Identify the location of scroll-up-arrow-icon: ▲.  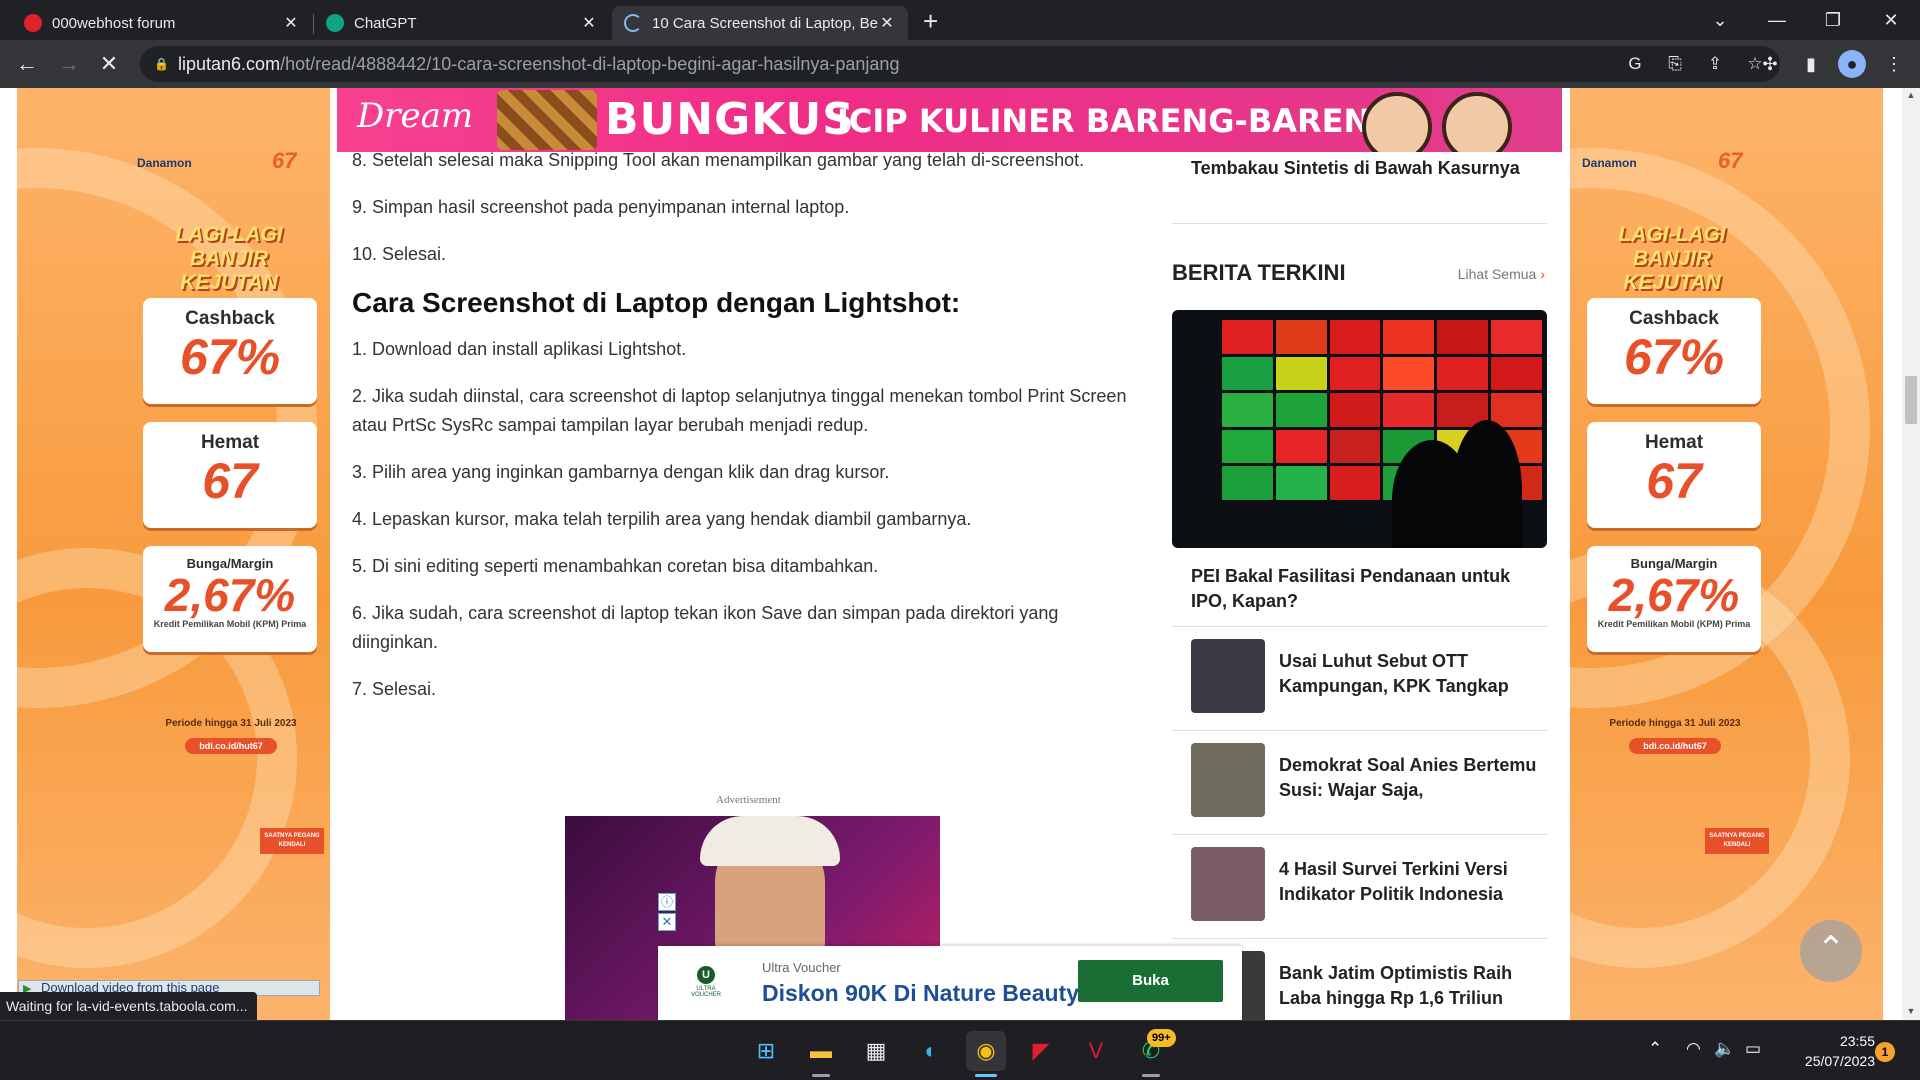
(1911, 95).